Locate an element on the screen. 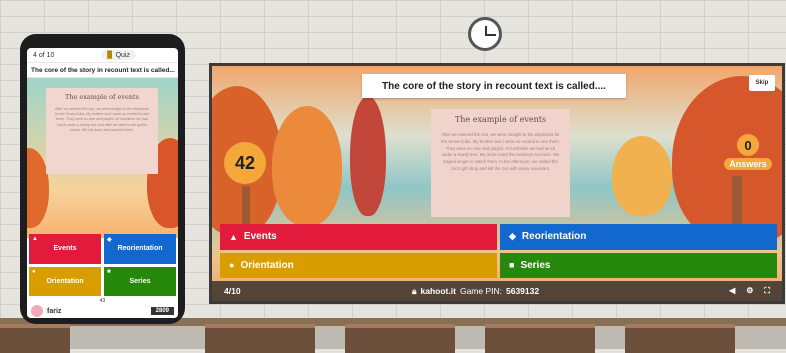  answer-reorientation: ◆ Reorientation is located at coordinates (638, 237).